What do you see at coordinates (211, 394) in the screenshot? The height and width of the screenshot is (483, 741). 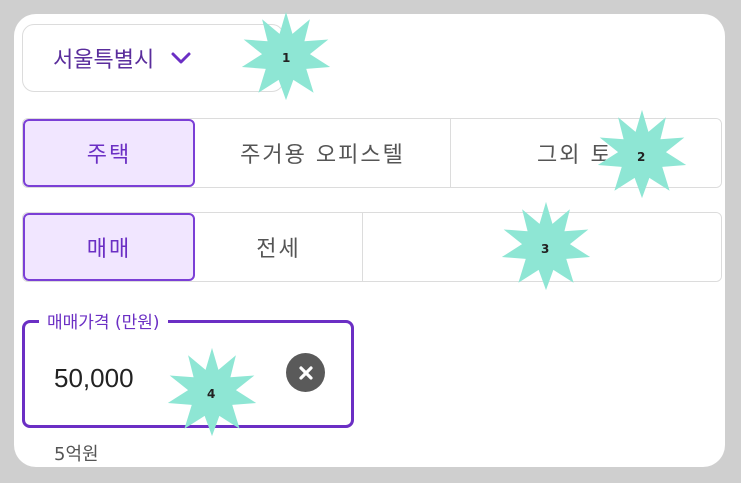 I see `marker-label-4: 4` at bounding box center [211, 394].